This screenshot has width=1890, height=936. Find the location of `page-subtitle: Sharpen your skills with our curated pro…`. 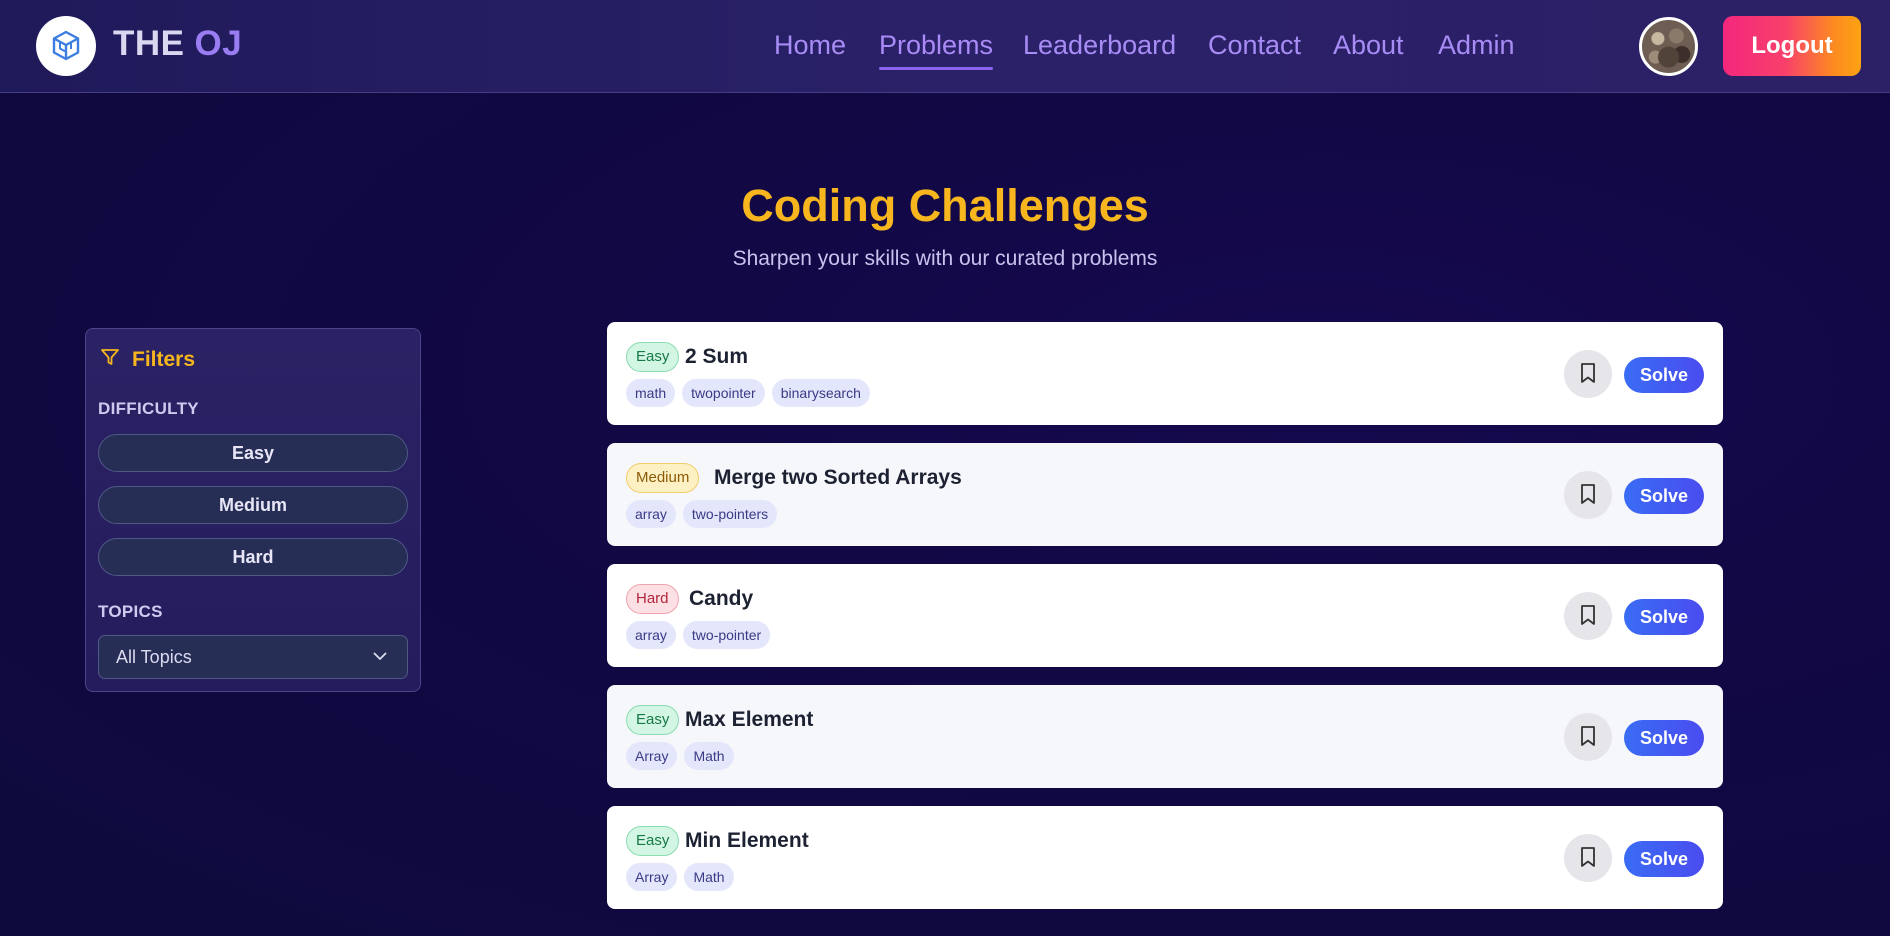

page-subtitle: Sharpen your skills with our curated pro… is located at coordinates (945, 258).